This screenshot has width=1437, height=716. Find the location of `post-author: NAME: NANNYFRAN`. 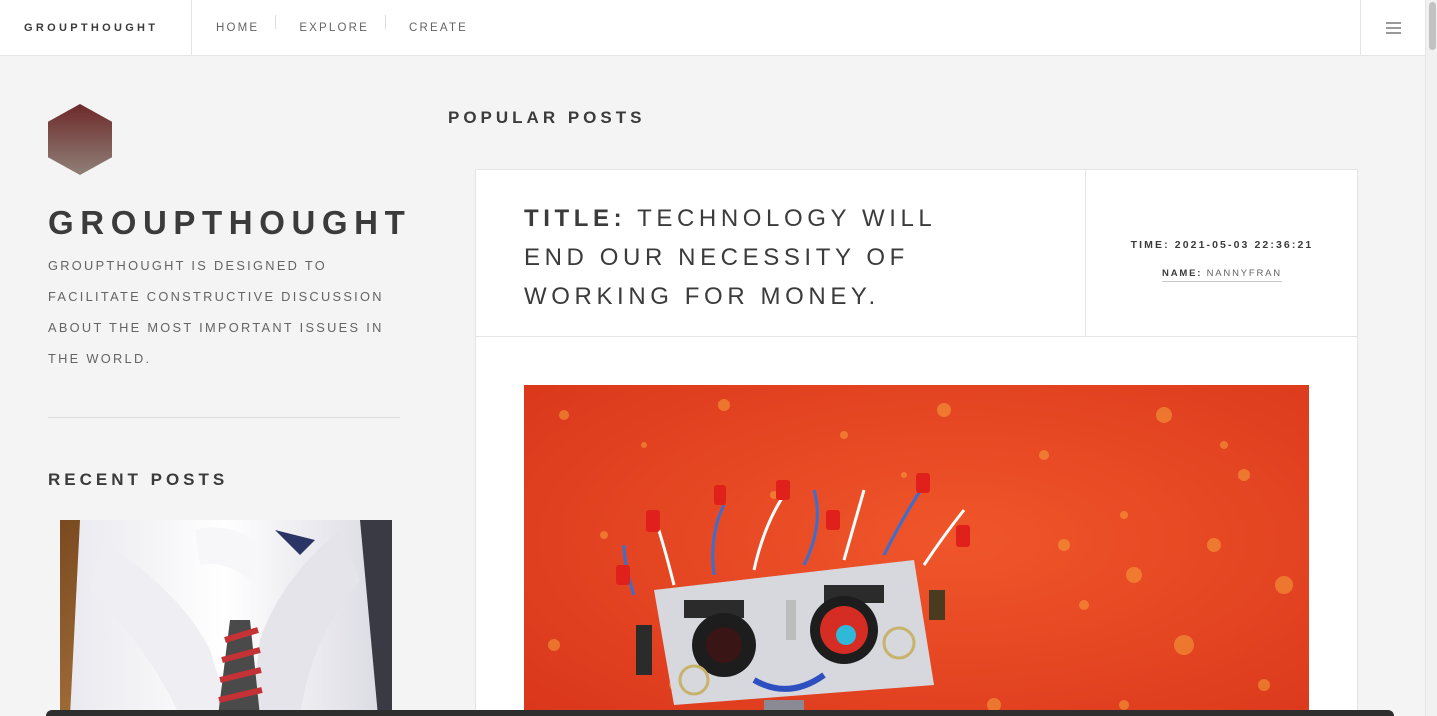

post-author: NAME: NANNYFRAN is located at coordinates (1222, 275).